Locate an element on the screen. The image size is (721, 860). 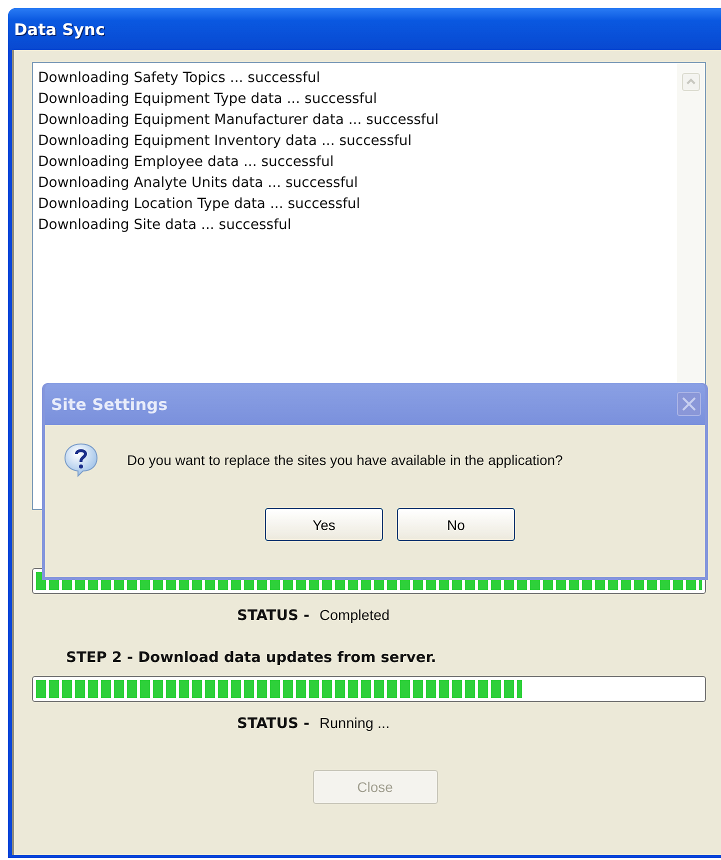
window-title: Data Sync is located at coordinates (59, 29).